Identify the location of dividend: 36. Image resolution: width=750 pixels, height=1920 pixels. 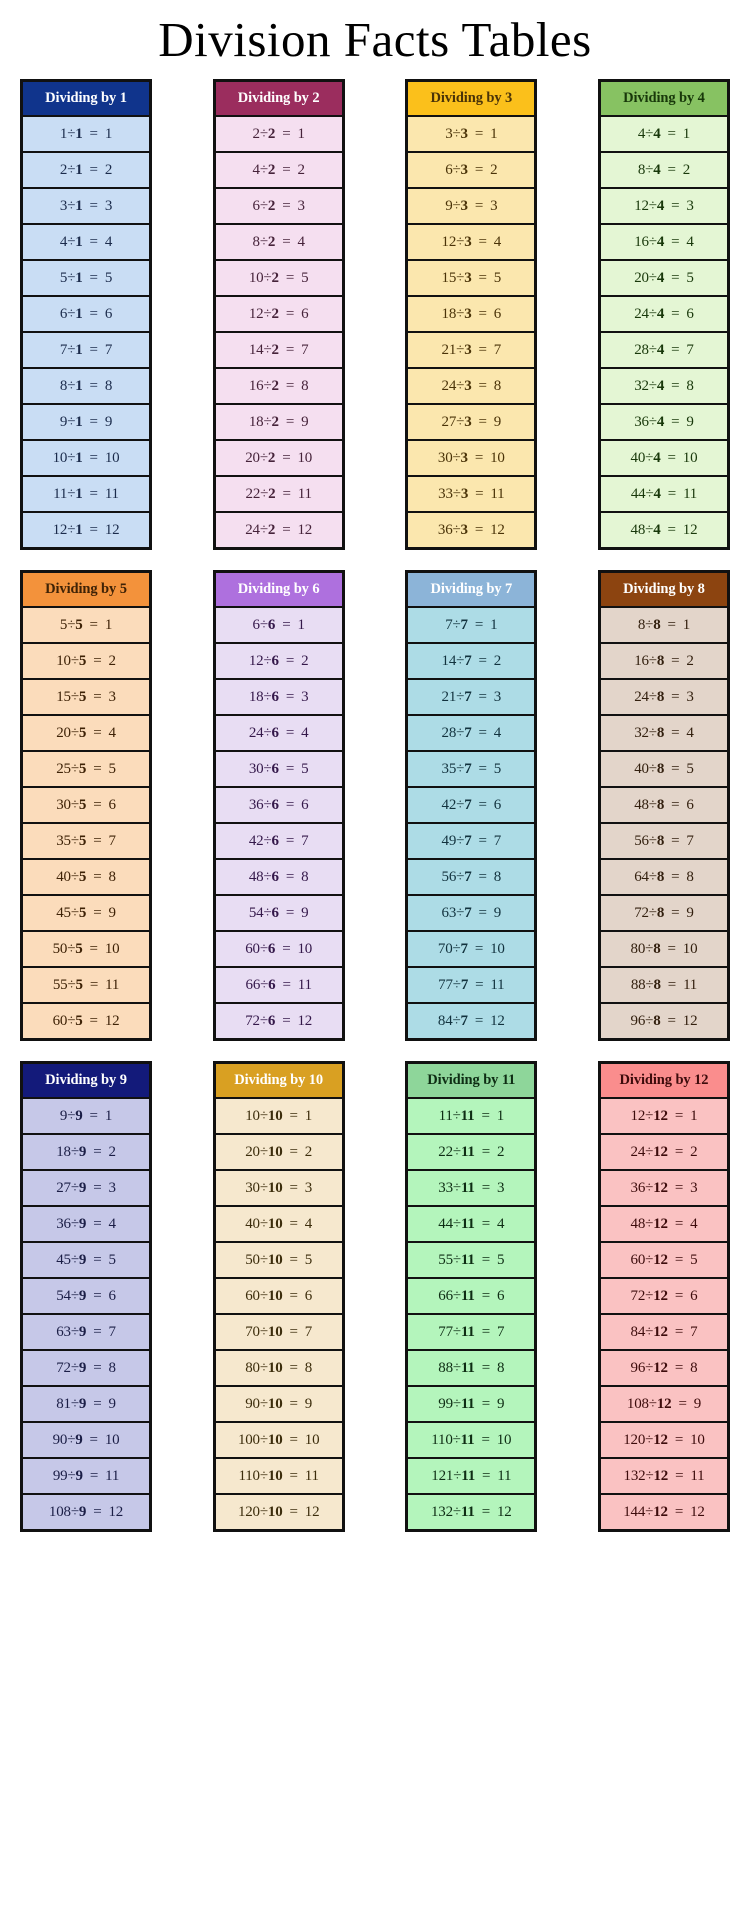
(638, 1188).